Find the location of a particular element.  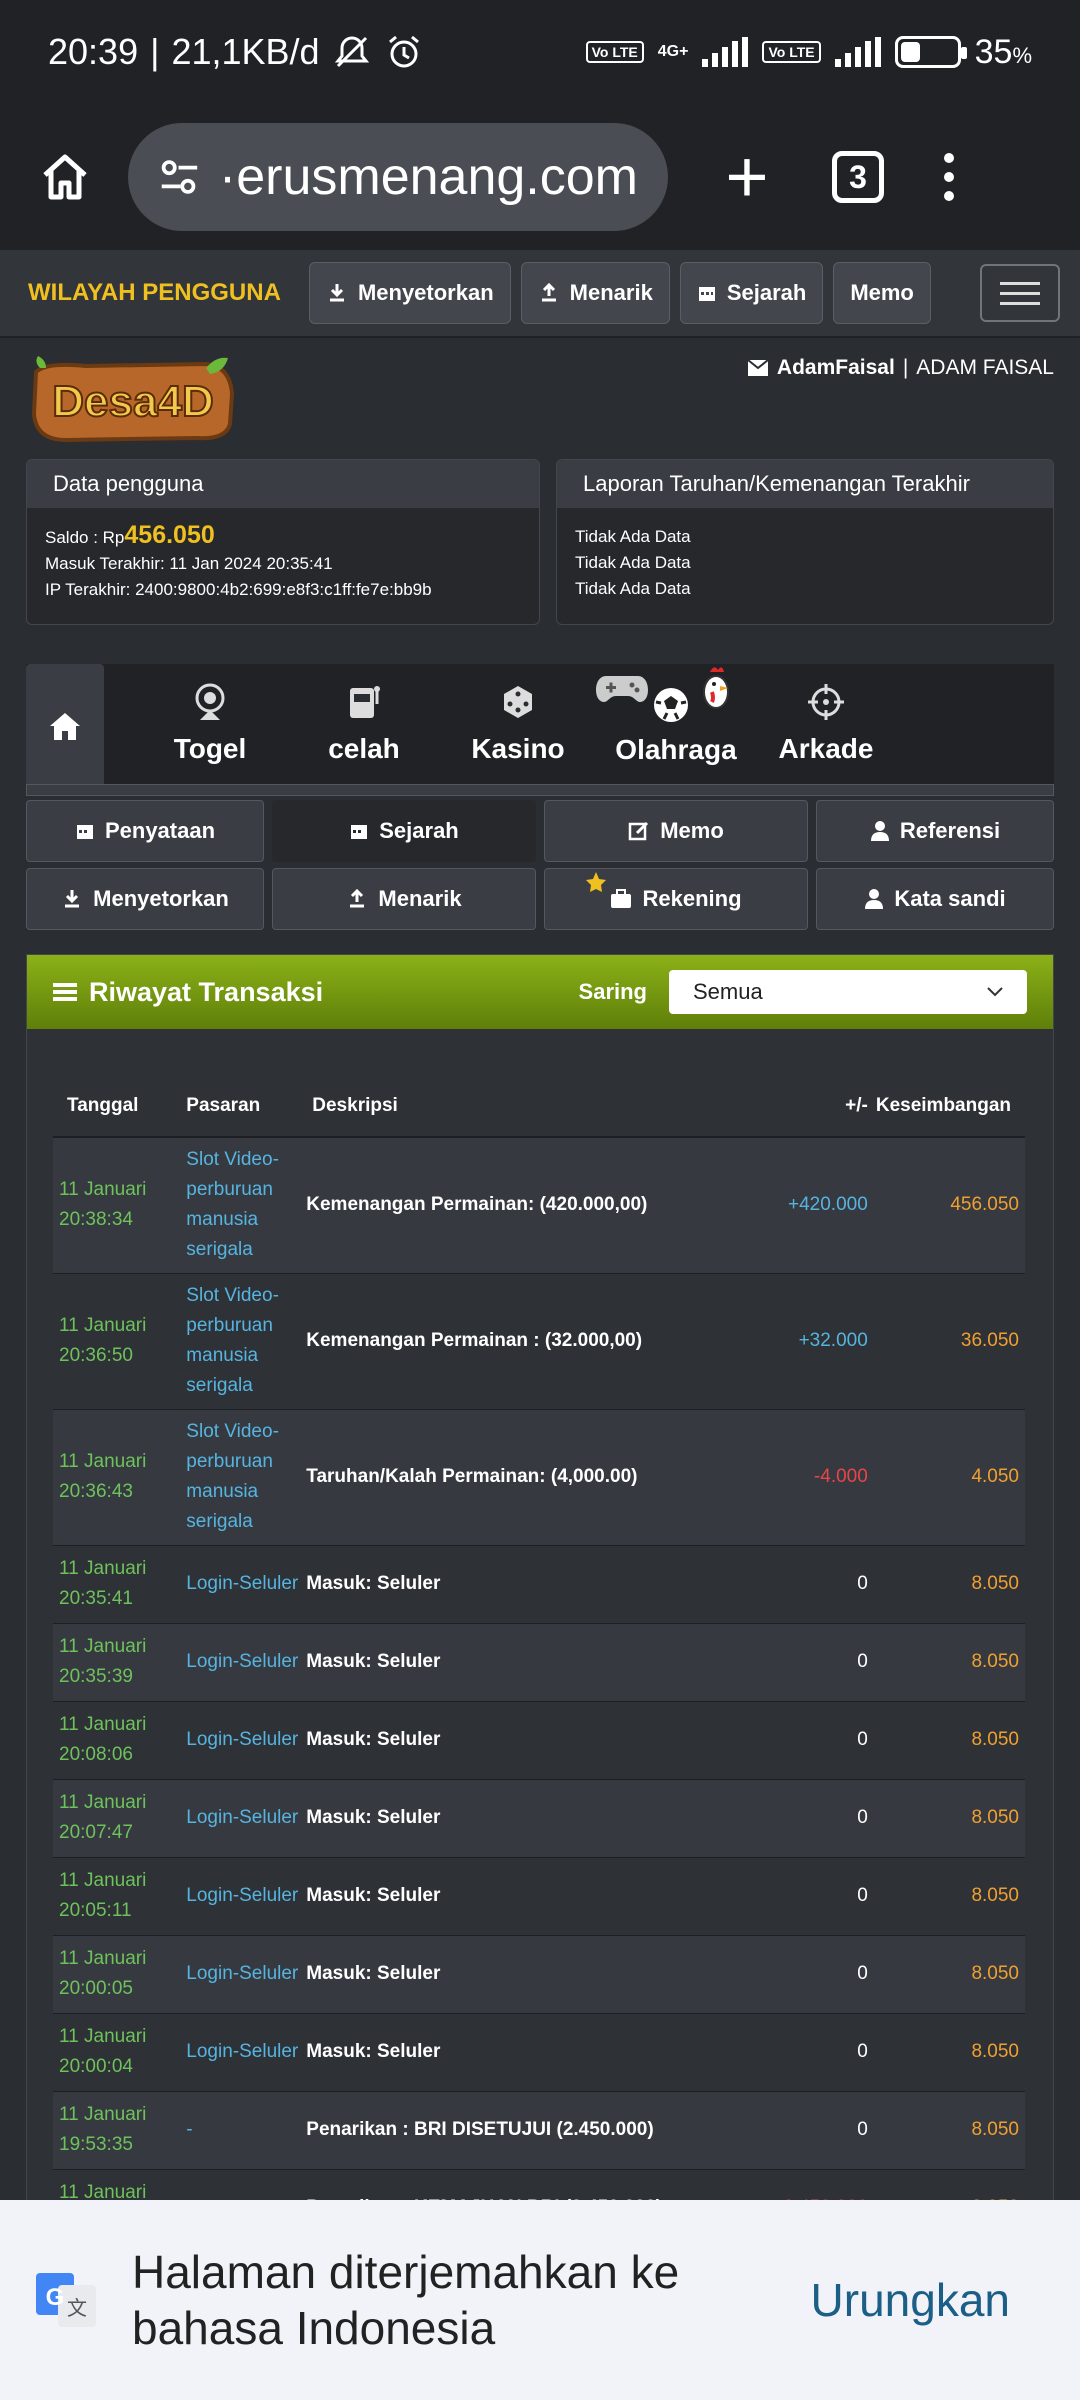

menu-account: Rekening is located at coordinates (676, 899).